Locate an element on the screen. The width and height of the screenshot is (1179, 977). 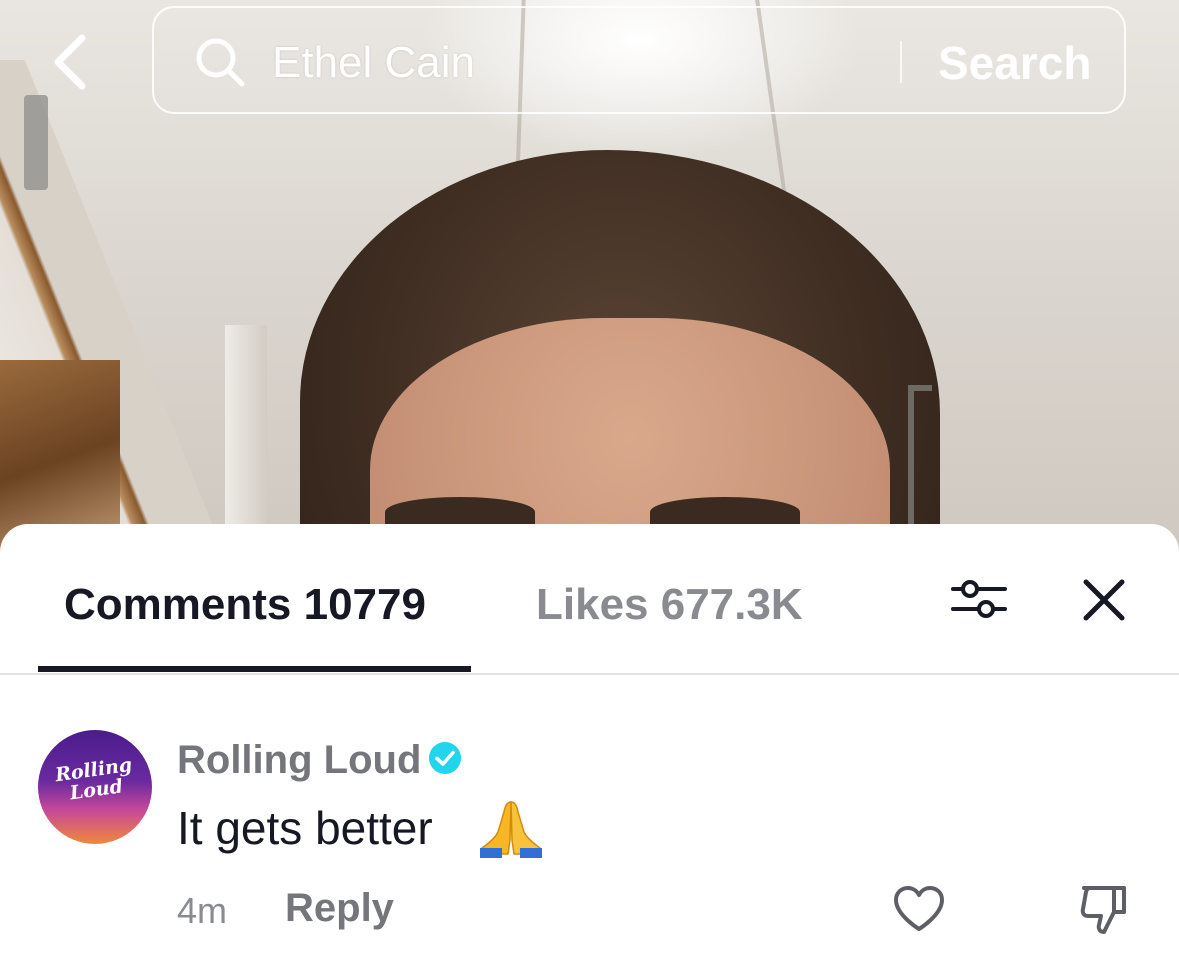
tab-divider is located at coordinates (589, 674).